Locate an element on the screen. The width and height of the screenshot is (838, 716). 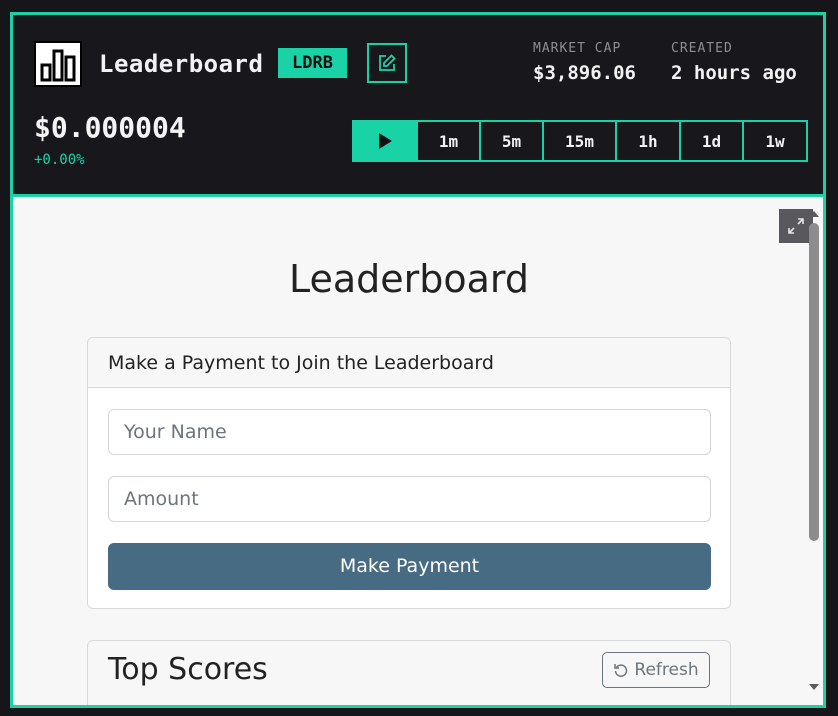
scrollbar-thumb is located at coordinates (814, 382).